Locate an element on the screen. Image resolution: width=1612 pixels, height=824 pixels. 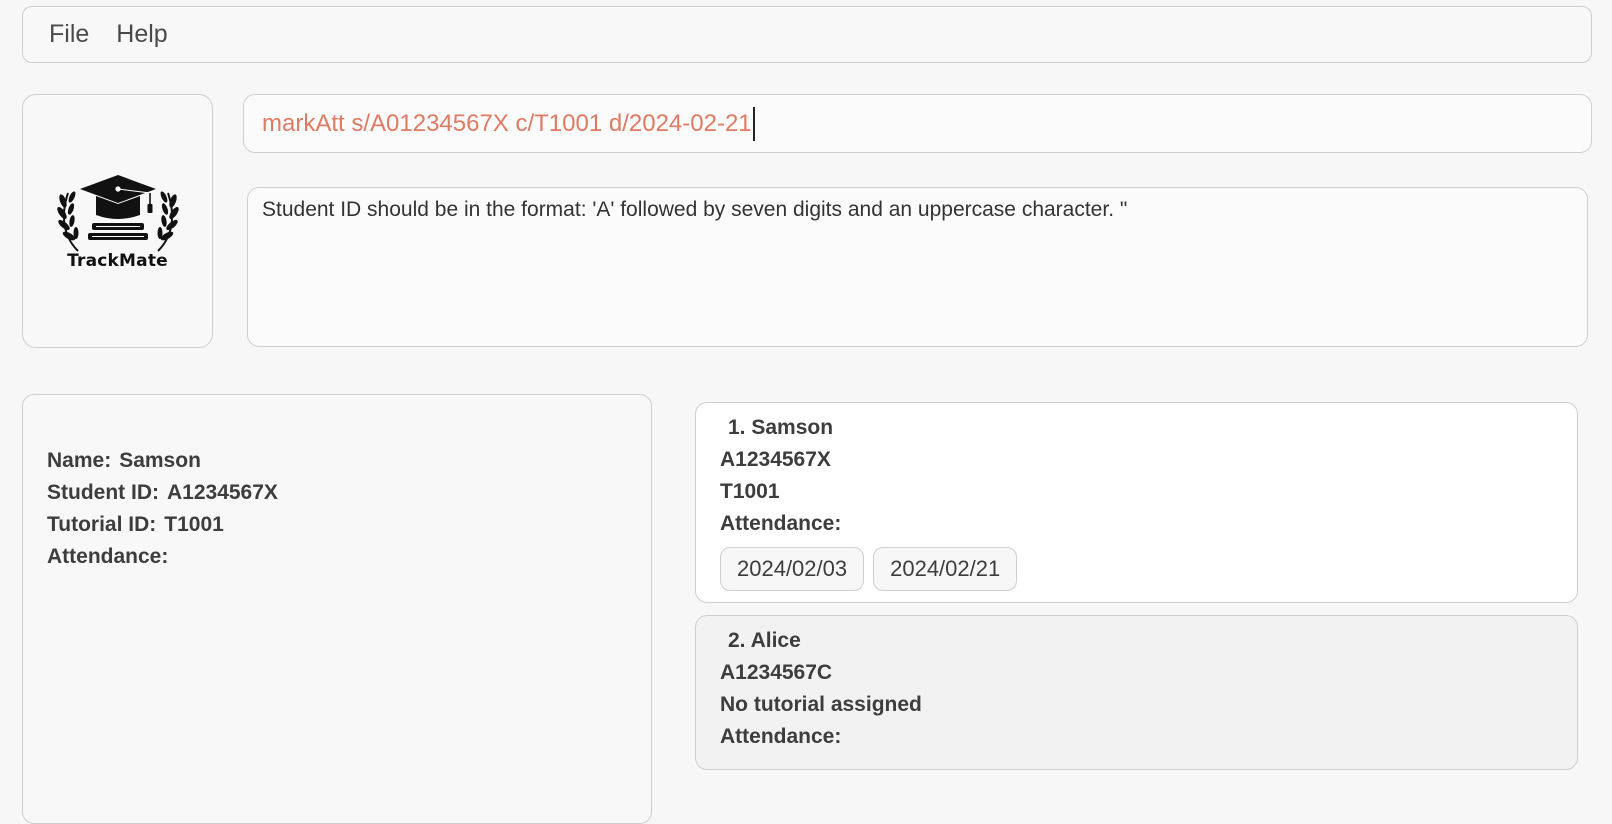
logo-text: TrackMate is located at coordinates (117, 261).